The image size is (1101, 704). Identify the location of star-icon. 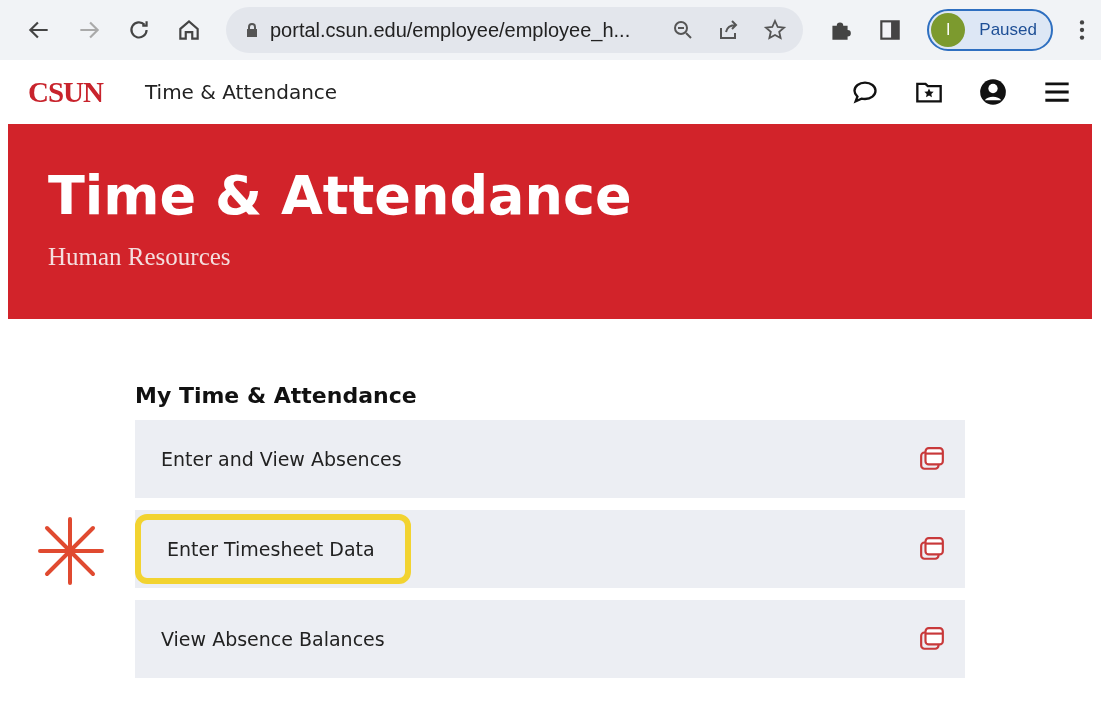
(775, 30).